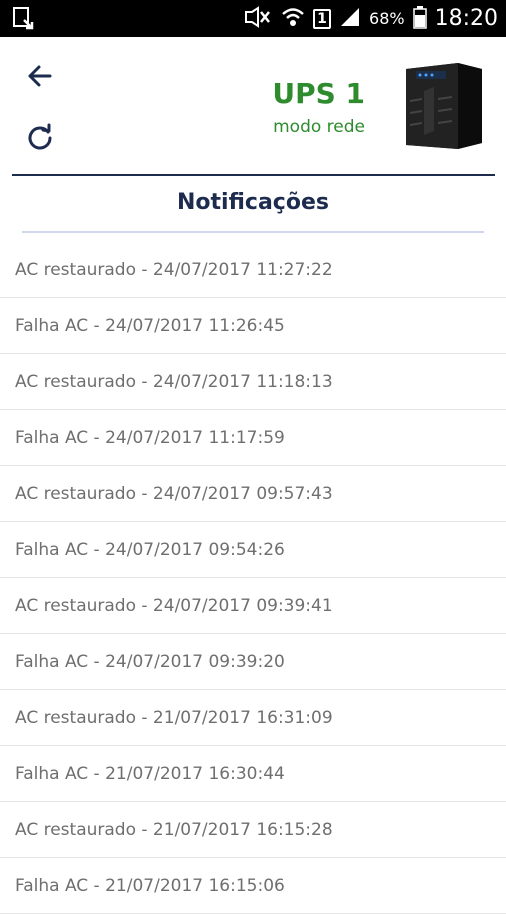  Describe the element at coordinates (253, 550) in the screenshot. I see `notification-item: Falha AC - 24/07/2017 09:54:26` at that location.